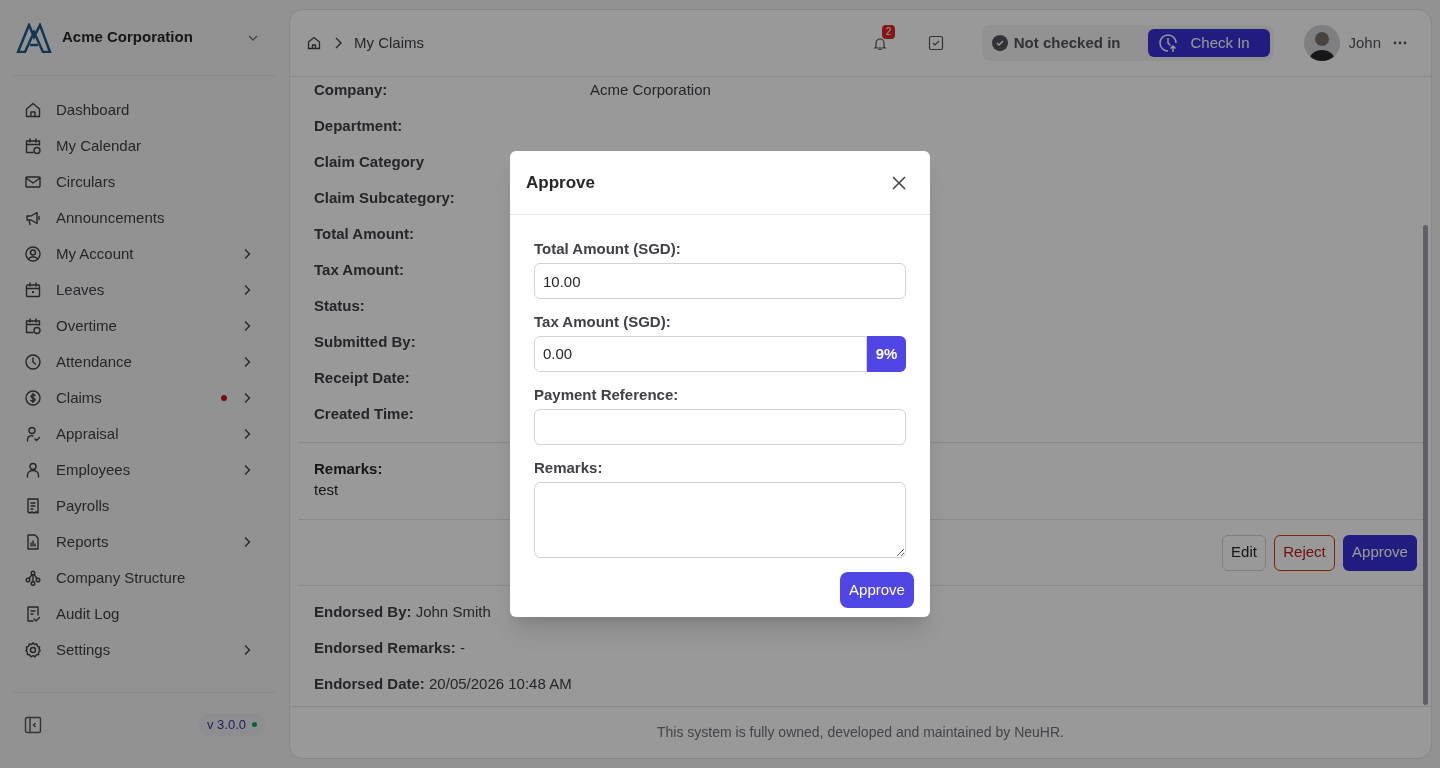 The width and height of the screenshot is (1440, 768). I want to click on field-label: Tax Amount:, so click(359, 269).